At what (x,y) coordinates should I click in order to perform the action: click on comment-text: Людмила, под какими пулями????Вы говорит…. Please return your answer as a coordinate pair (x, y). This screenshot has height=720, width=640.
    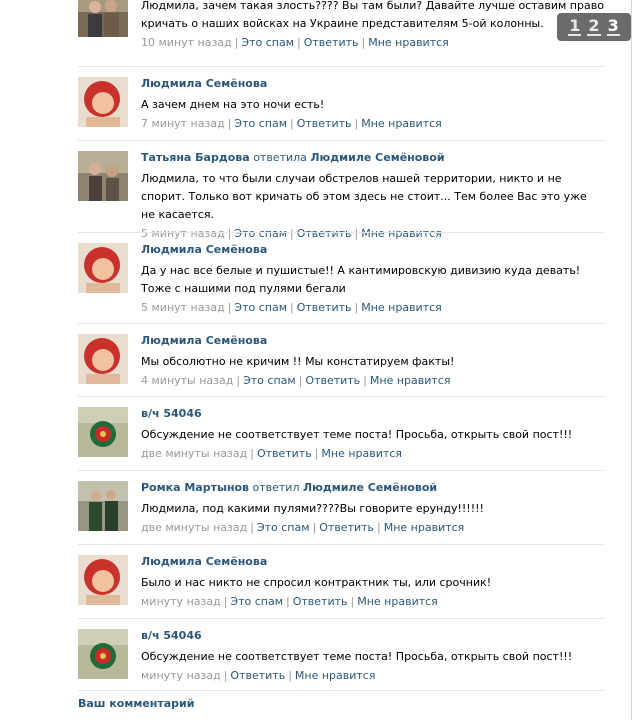
    Looking at the image, I should click on (312, 508).